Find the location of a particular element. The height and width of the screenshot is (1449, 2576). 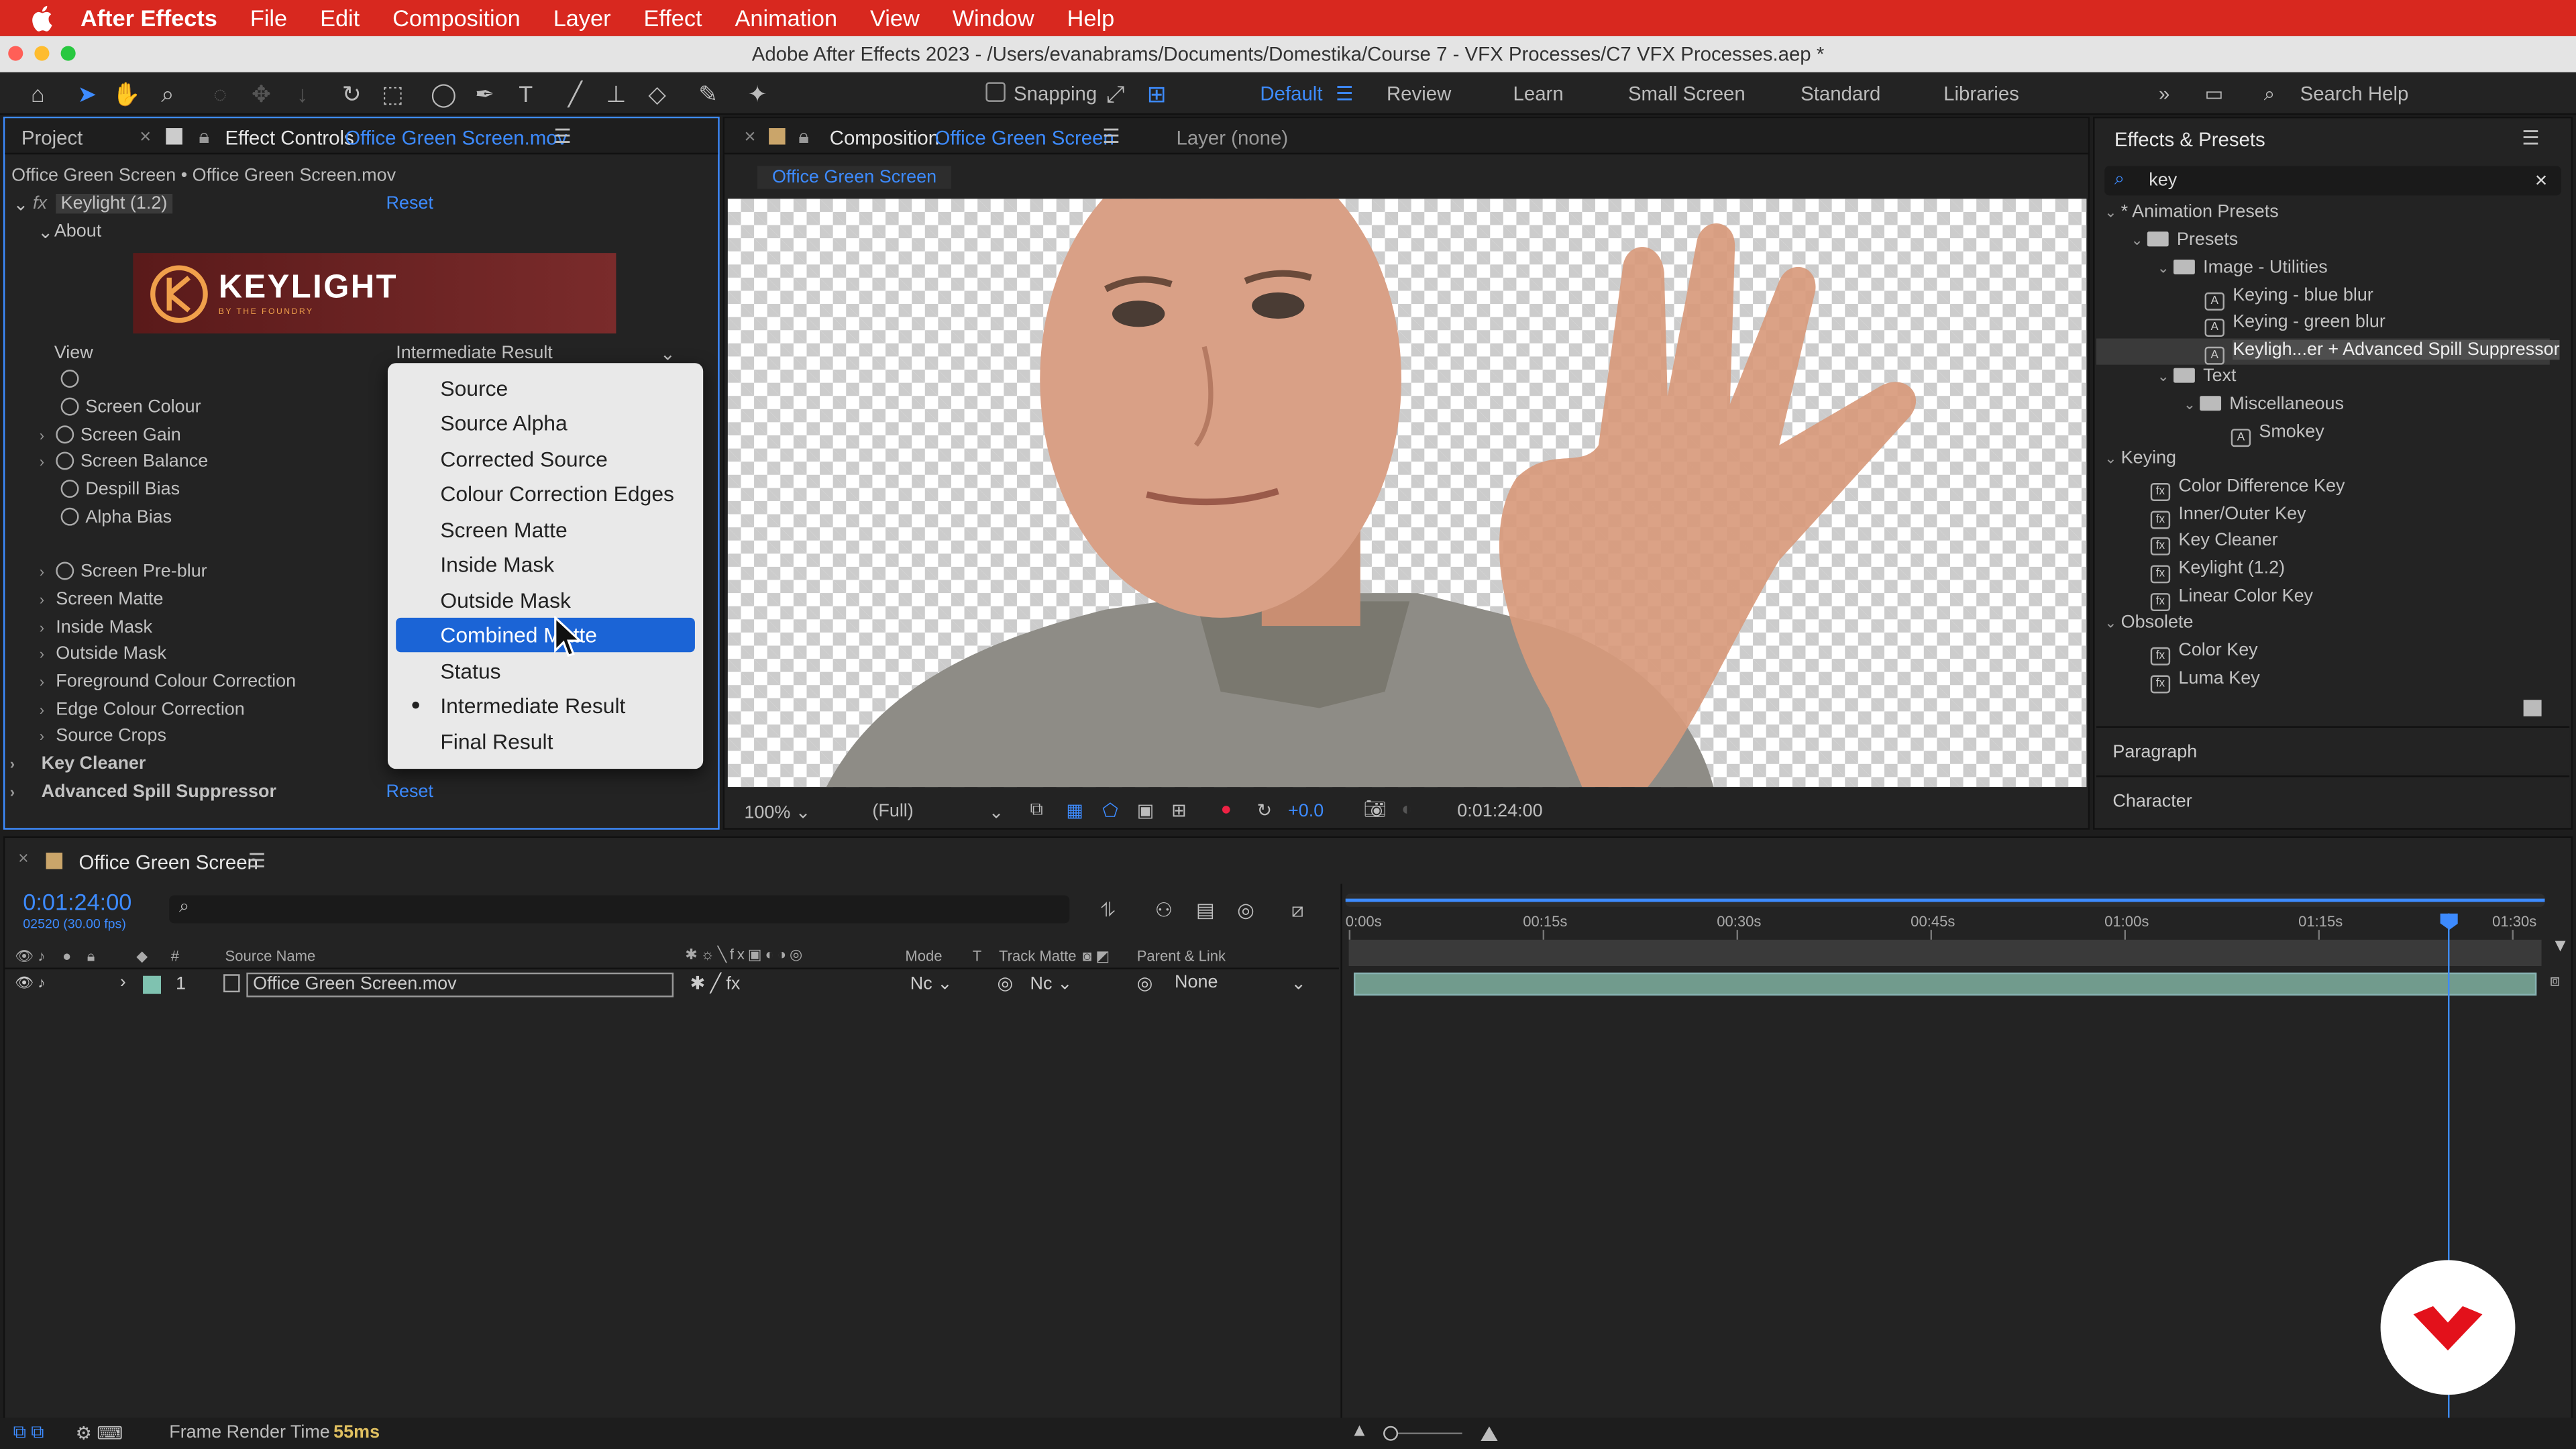

zoom-slider is located at coordinates (1422, 1433).